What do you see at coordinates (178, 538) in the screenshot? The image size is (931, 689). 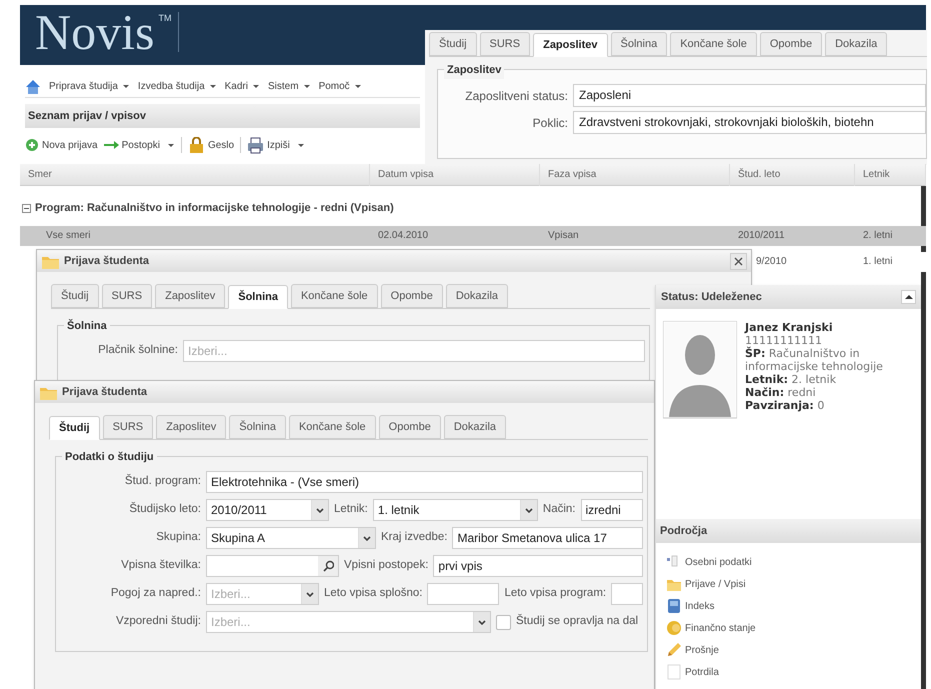 I see `field-label: Skupina:` at bounding box center [178, 538].